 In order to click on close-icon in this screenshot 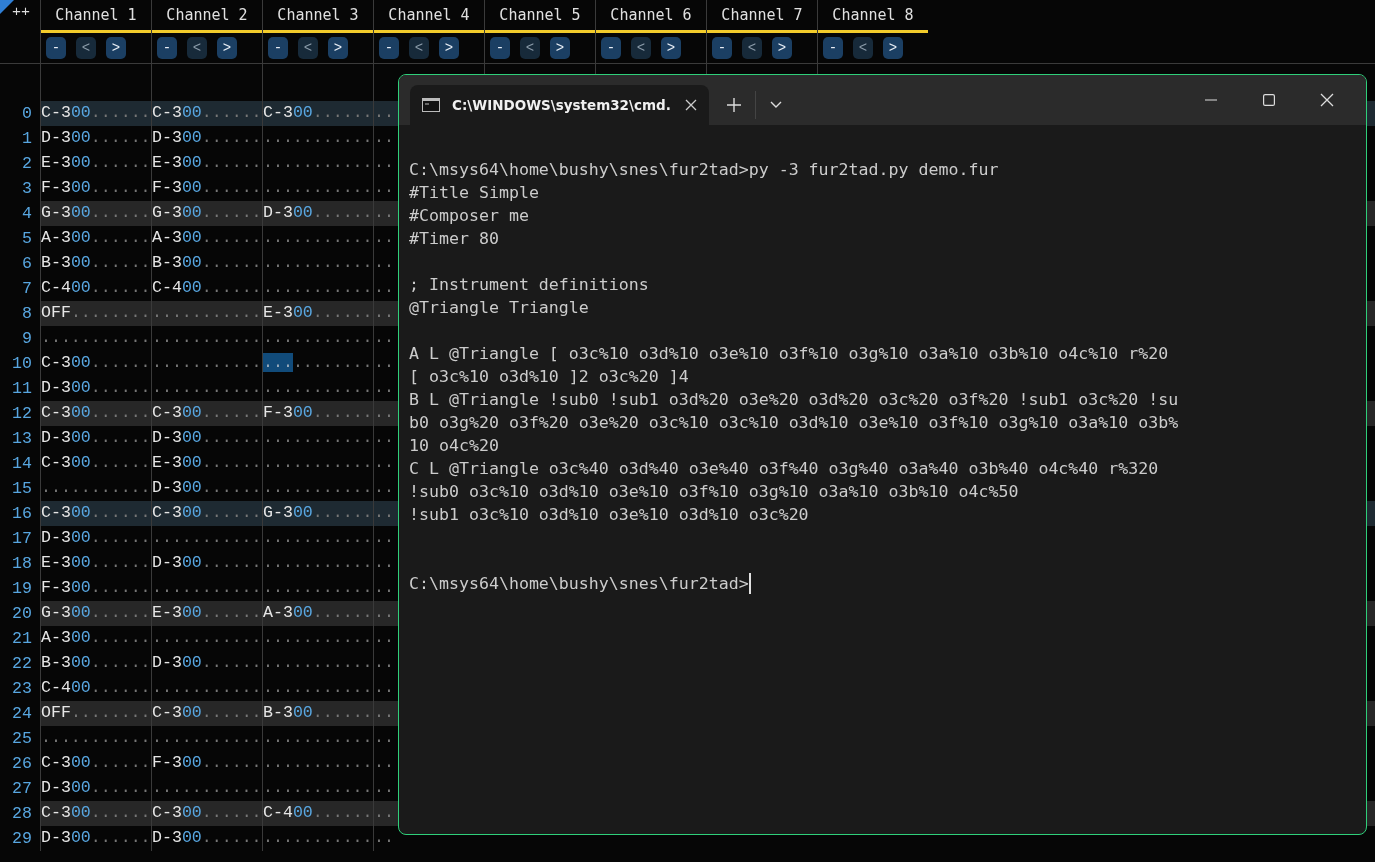, I will do `click(691, 105)`.